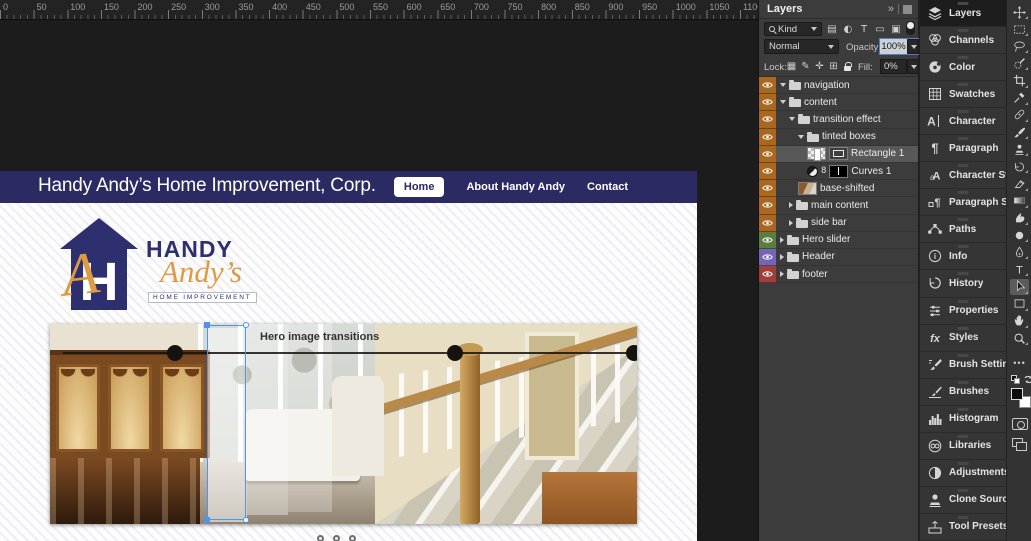 Image resolution: width=1031 pixels, height=541 pixels. I want to click on lock-transparency-icon: ▦, so click(791, 66).